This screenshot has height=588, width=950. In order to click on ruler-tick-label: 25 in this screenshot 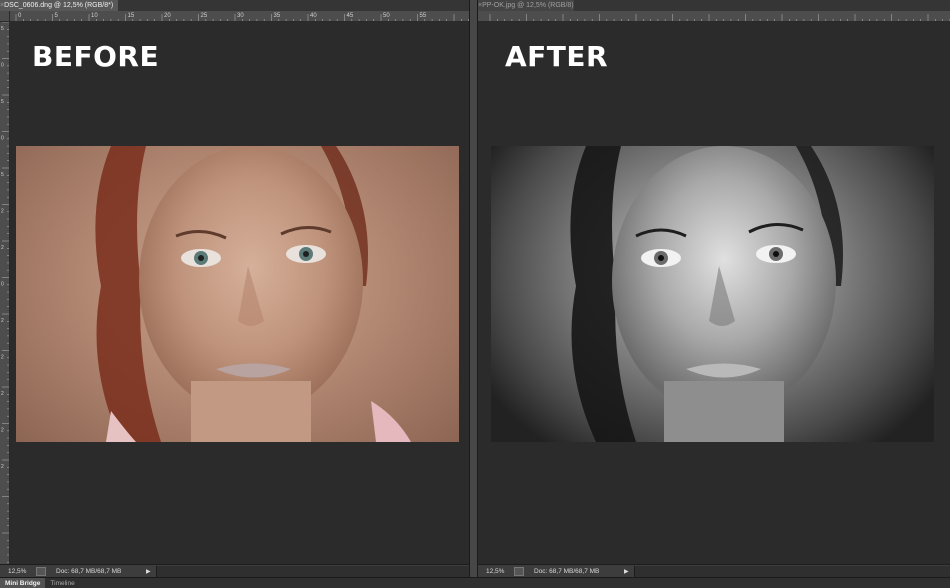, I will do `click(204, 16)`.